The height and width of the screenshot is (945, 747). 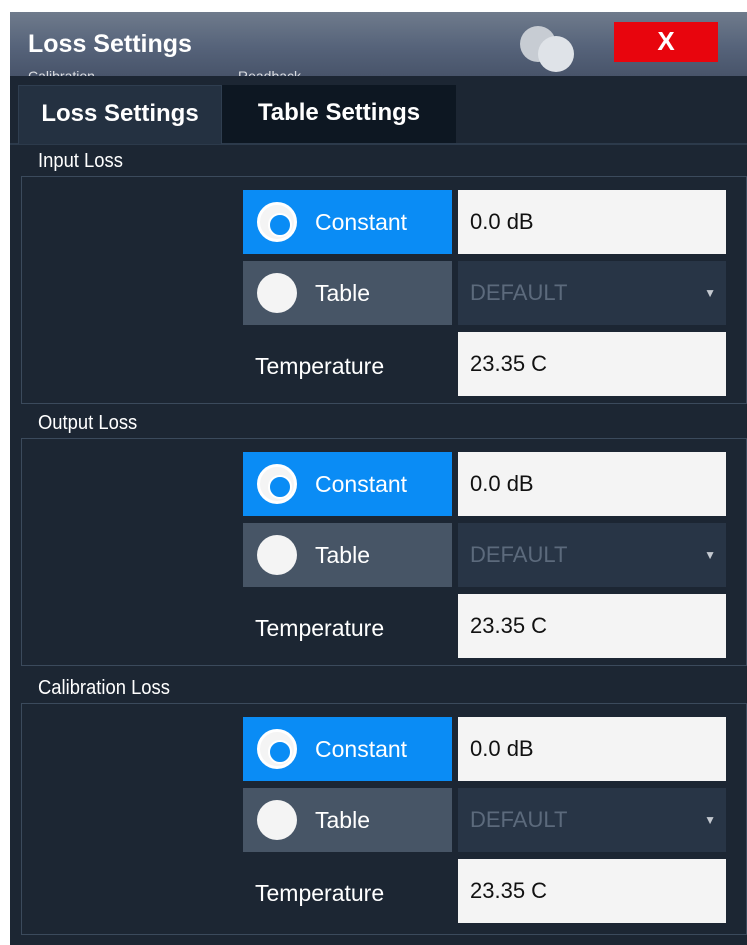 I want to click on output-table-radio: Table, so click(x=347, y=555).